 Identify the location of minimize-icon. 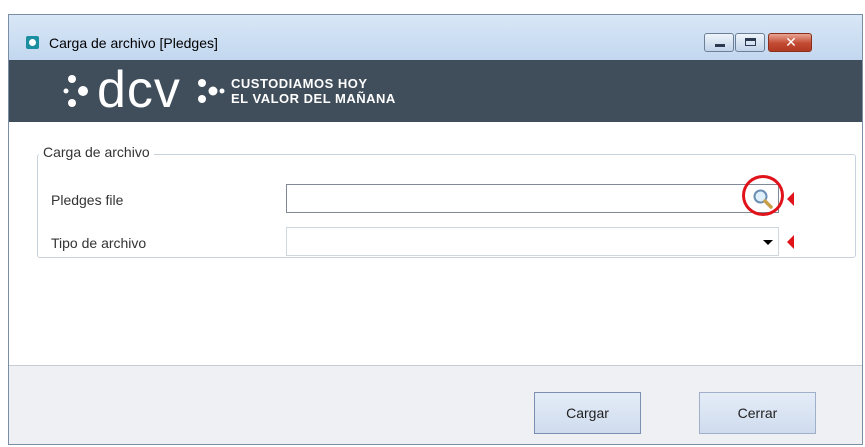
(720, 45).